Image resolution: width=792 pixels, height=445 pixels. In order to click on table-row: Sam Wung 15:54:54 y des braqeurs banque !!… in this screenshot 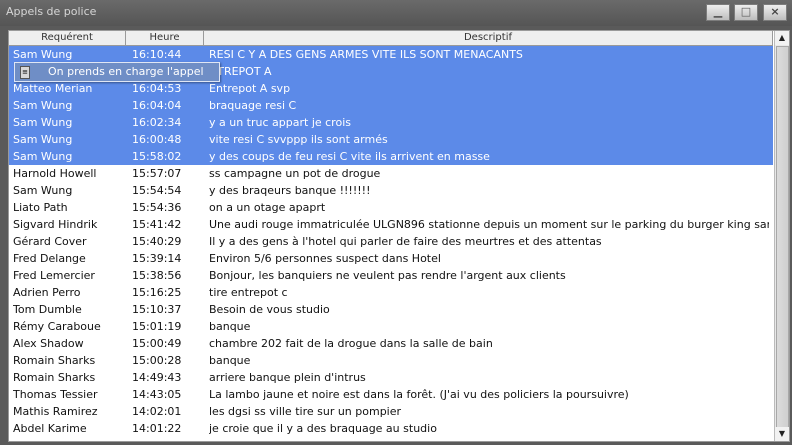, I will do `click(391, 190)`.